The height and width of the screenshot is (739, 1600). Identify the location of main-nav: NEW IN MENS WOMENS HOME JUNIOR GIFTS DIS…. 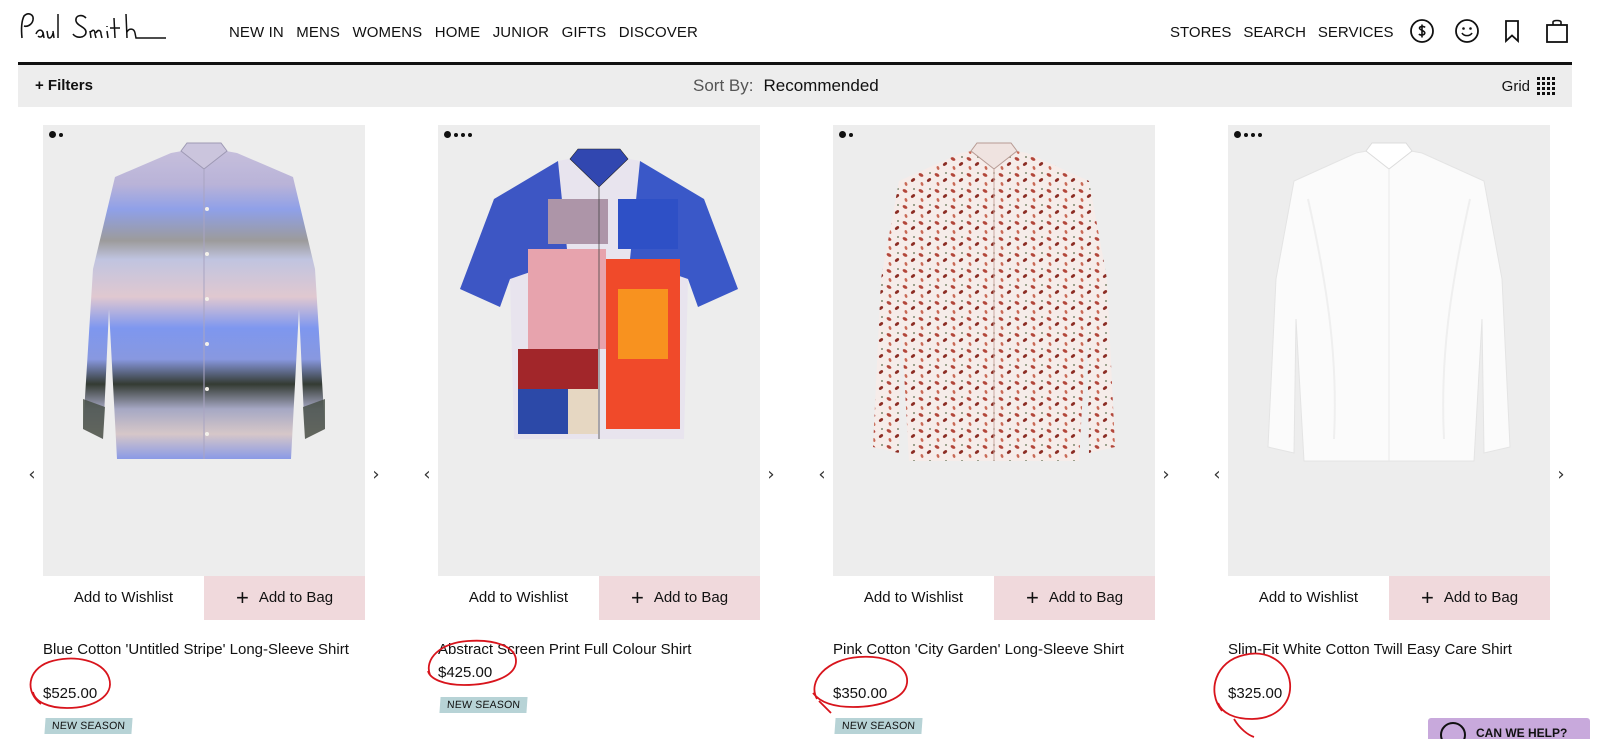
(469, 32).